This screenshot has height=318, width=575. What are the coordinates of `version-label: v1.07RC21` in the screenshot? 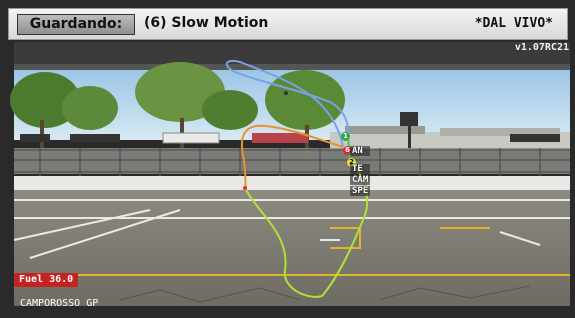 It's located at (541, 47).